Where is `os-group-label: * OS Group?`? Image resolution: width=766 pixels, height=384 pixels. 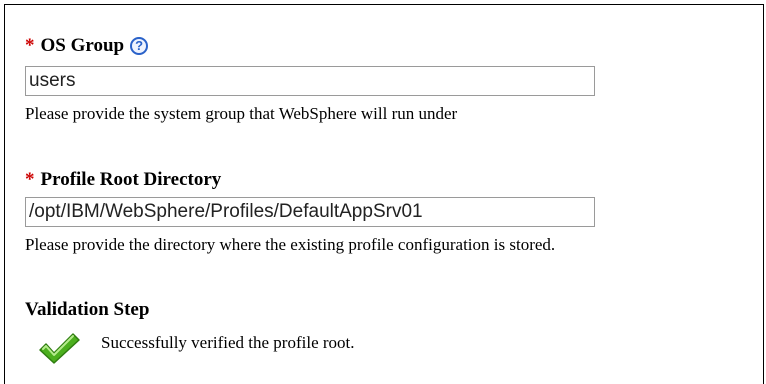 os-group-label: * OS Group? is located at coordinates (87, 46).